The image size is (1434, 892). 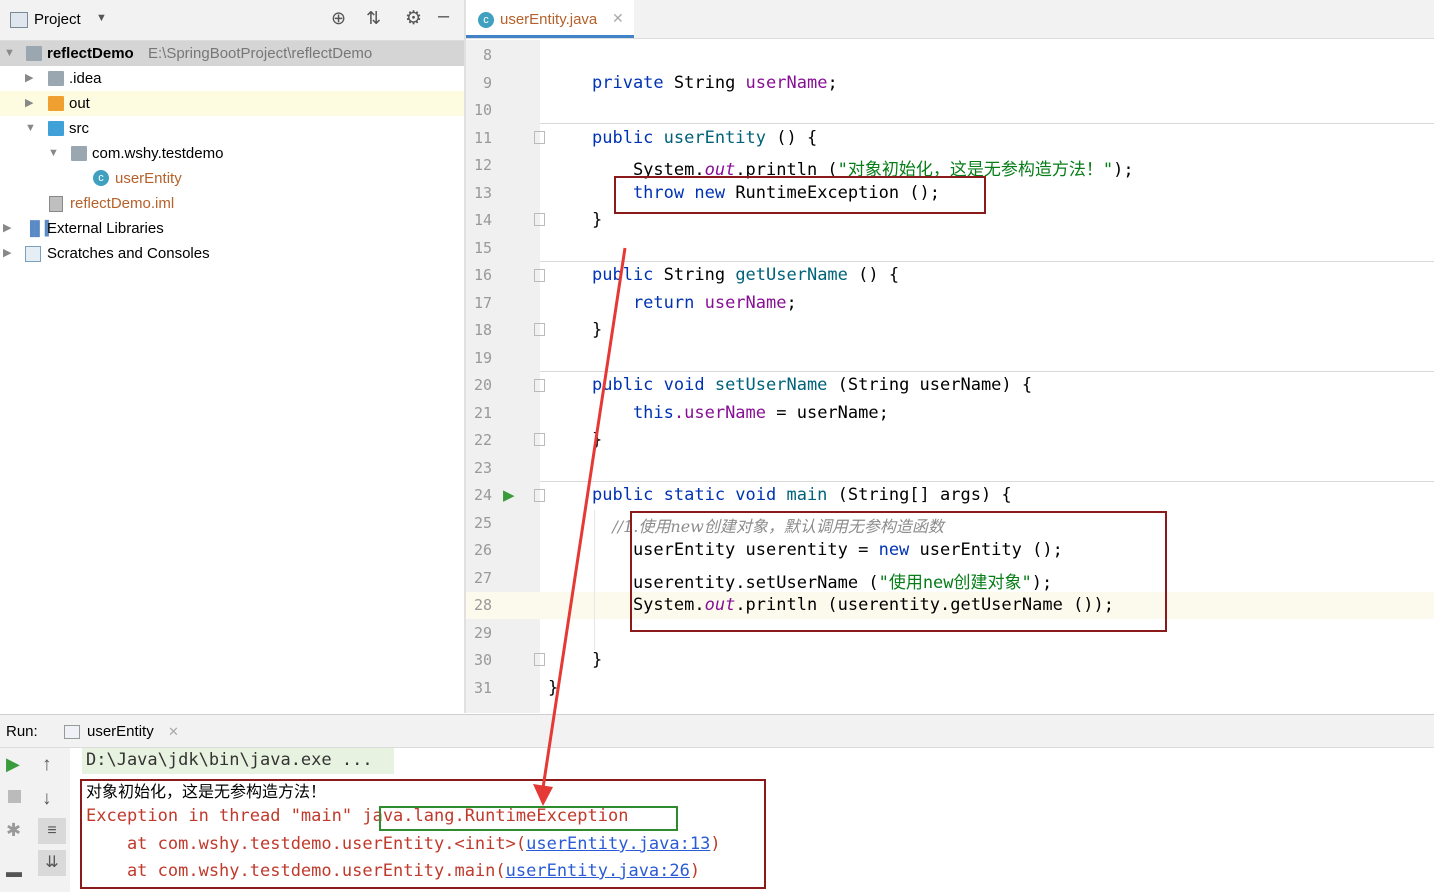 I want to click on tree-item-iml: reflectDemo.iml, so click(x=232, y=203).